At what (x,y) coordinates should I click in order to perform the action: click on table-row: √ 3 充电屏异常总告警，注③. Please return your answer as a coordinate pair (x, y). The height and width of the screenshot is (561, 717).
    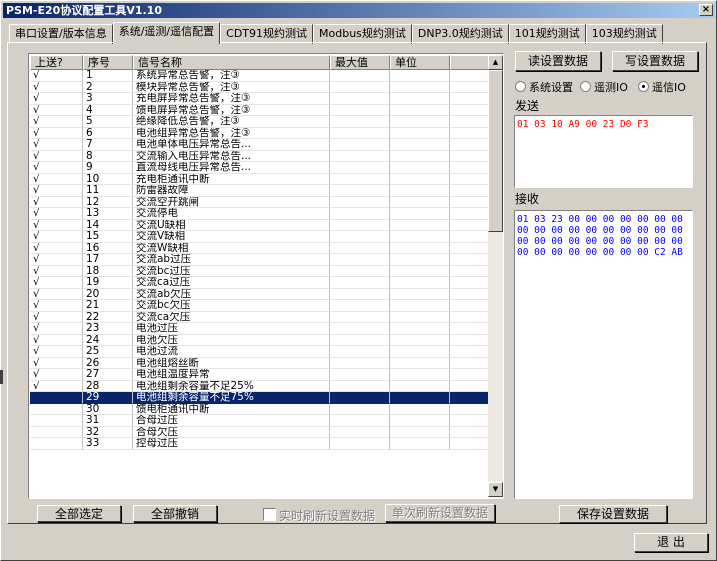
    Looking at the image, I should click on (260, 99).